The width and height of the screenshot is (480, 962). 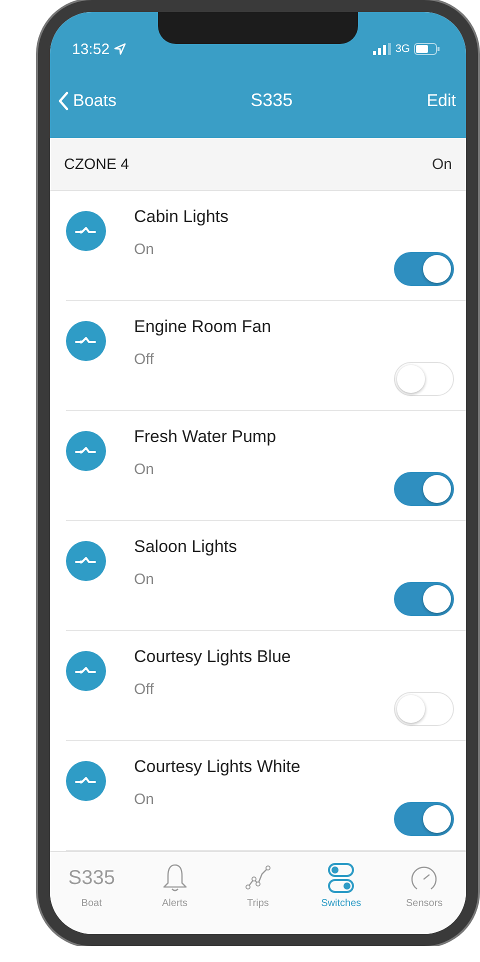 I want to click on status-time: 13:52, so click(x=91, y=49).